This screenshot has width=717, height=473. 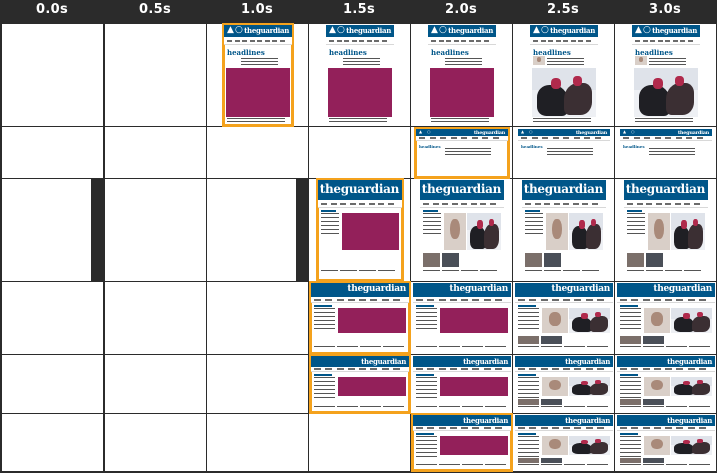 What do you see at coordinates (536, 30) in the screenshot?
I see `user-icon: ▲` at bounding box center [536, 30].